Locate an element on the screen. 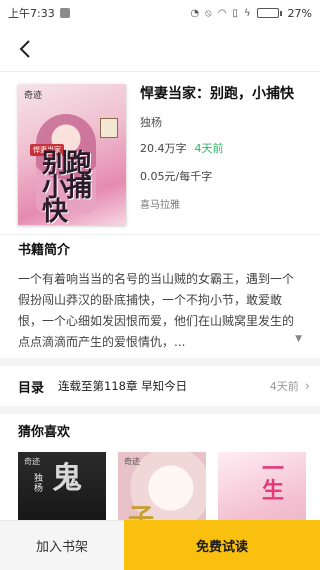  book-publisher: 喜马拉雅 is located at coordinates (160, 205).